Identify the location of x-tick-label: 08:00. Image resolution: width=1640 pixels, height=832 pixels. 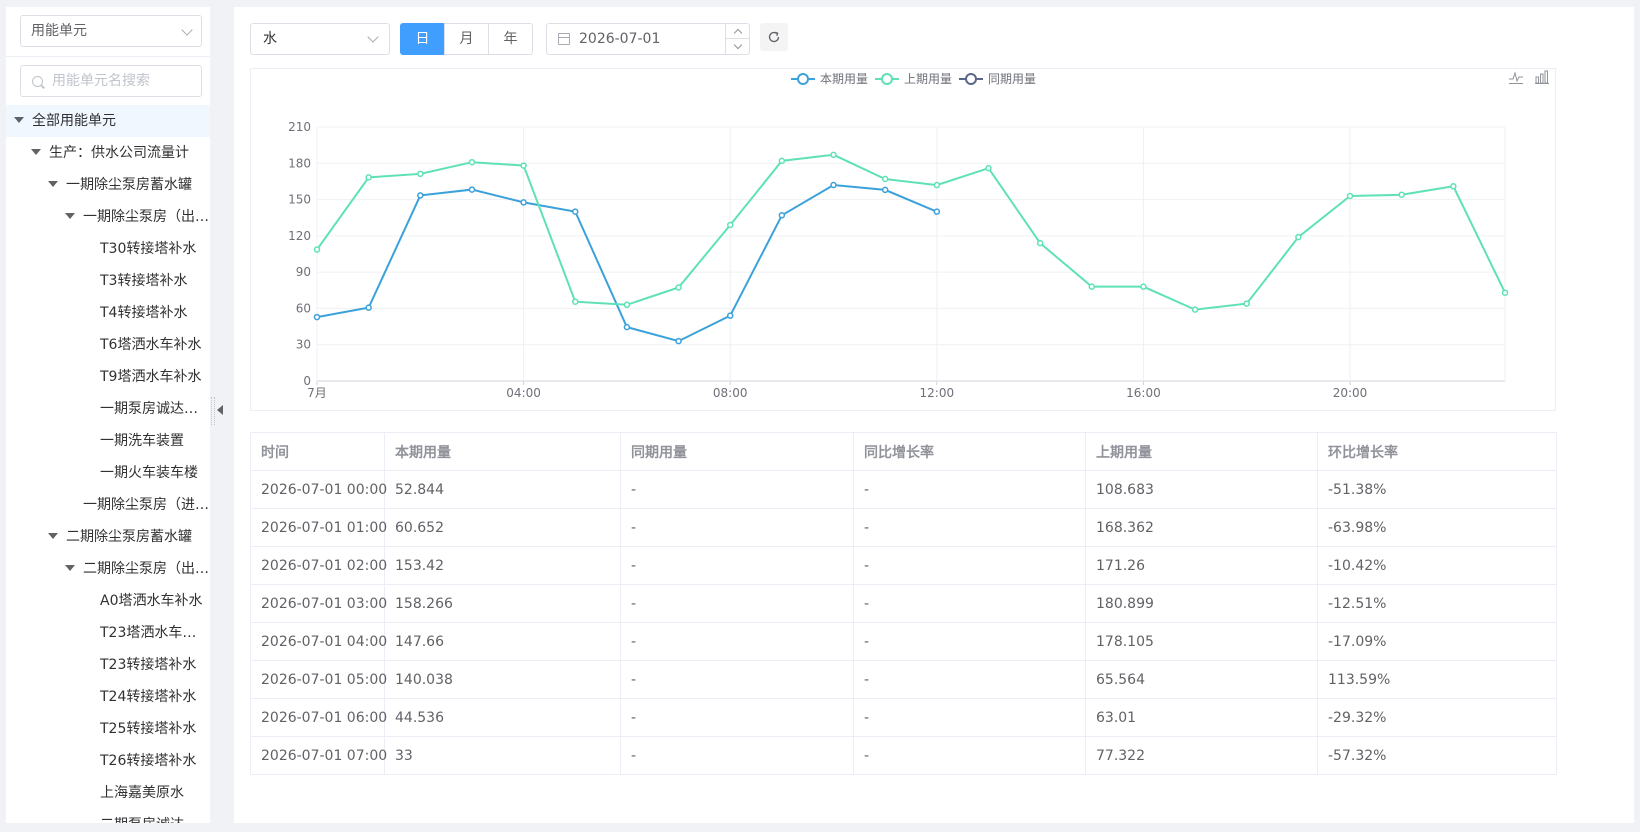
(730, 393).